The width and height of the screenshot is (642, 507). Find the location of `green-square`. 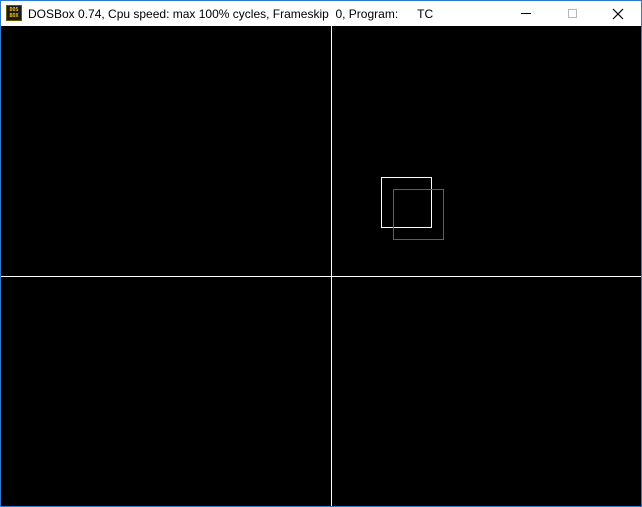

green-square is located at coordinates (418, 214).